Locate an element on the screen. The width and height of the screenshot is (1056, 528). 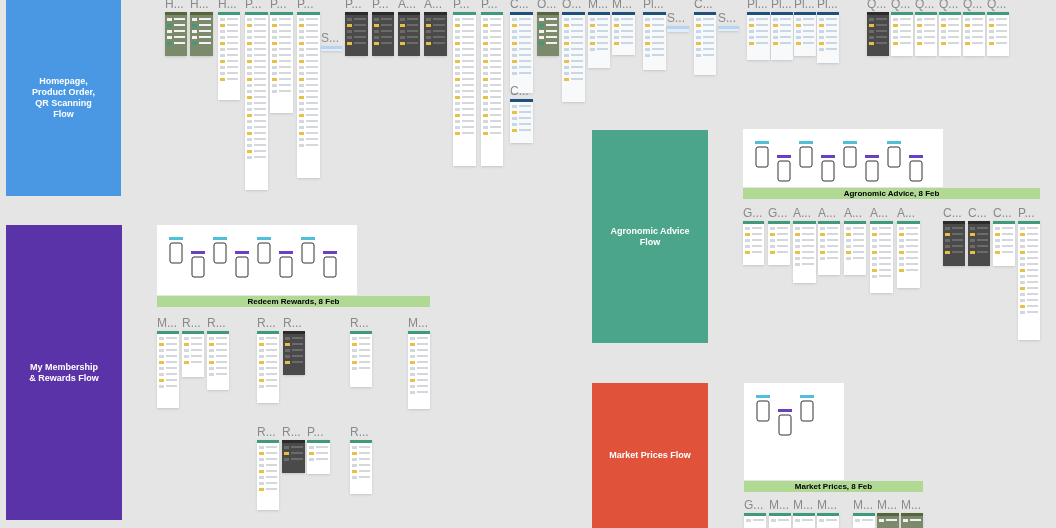
board-caption: Market Prices, 8 Feb is located at coordinates (833, 486).